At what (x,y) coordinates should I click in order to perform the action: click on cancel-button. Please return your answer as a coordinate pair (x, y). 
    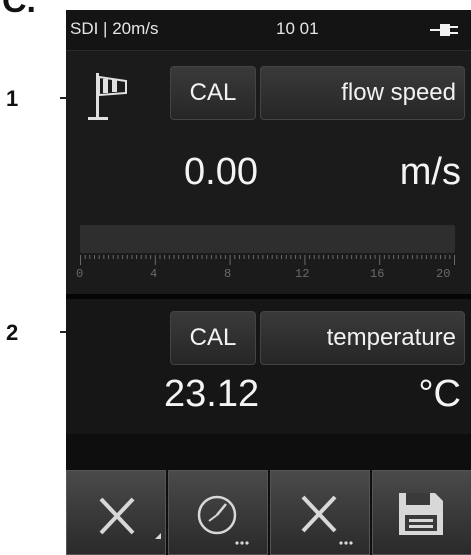
    Looking at the image, I should click on (116, 512).